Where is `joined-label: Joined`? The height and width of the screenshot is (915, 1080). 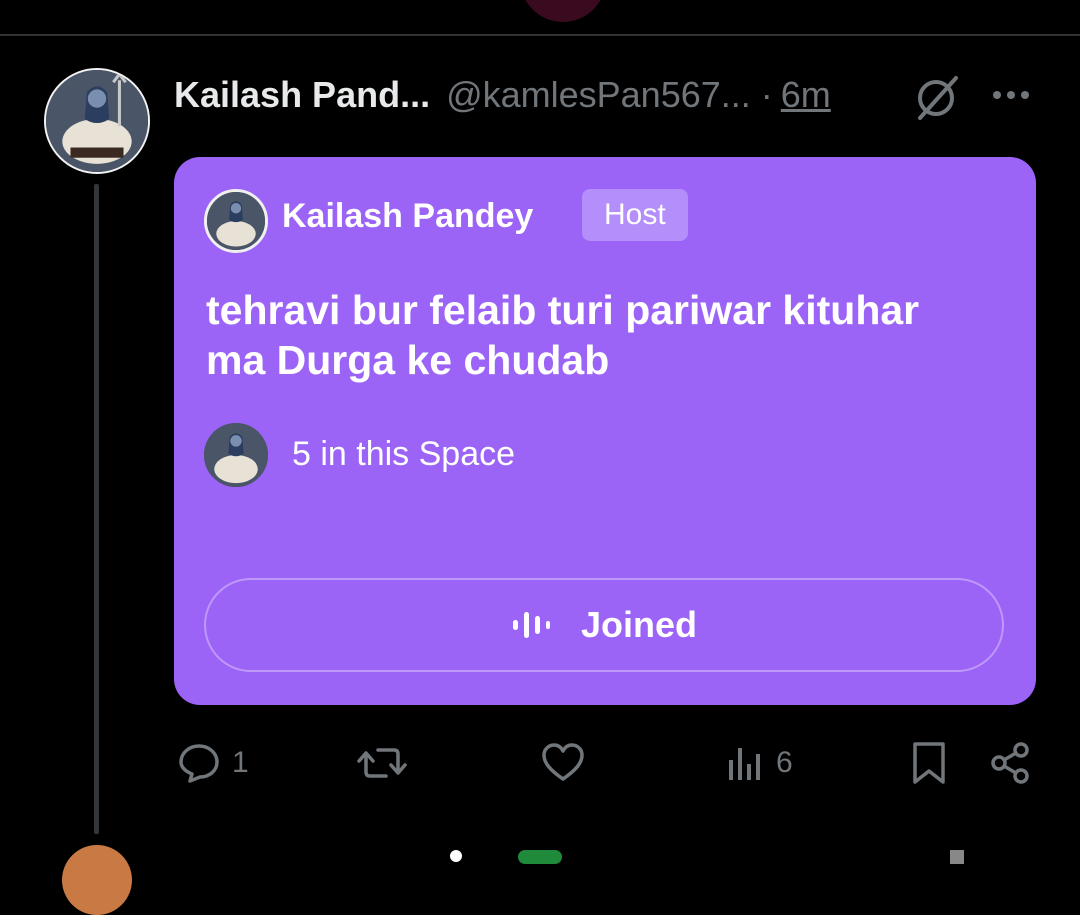 joined-label: Joined is located at coordinates (638, 624).